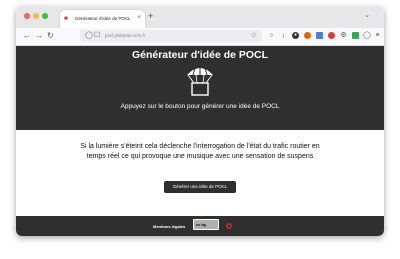 Image resolution: width=400 pixels, height=259 pixels. What do you see at coordinates (343, 35) in the screenshot?
I see `gear-icon: ⚙` at bounding box center [343, 35].